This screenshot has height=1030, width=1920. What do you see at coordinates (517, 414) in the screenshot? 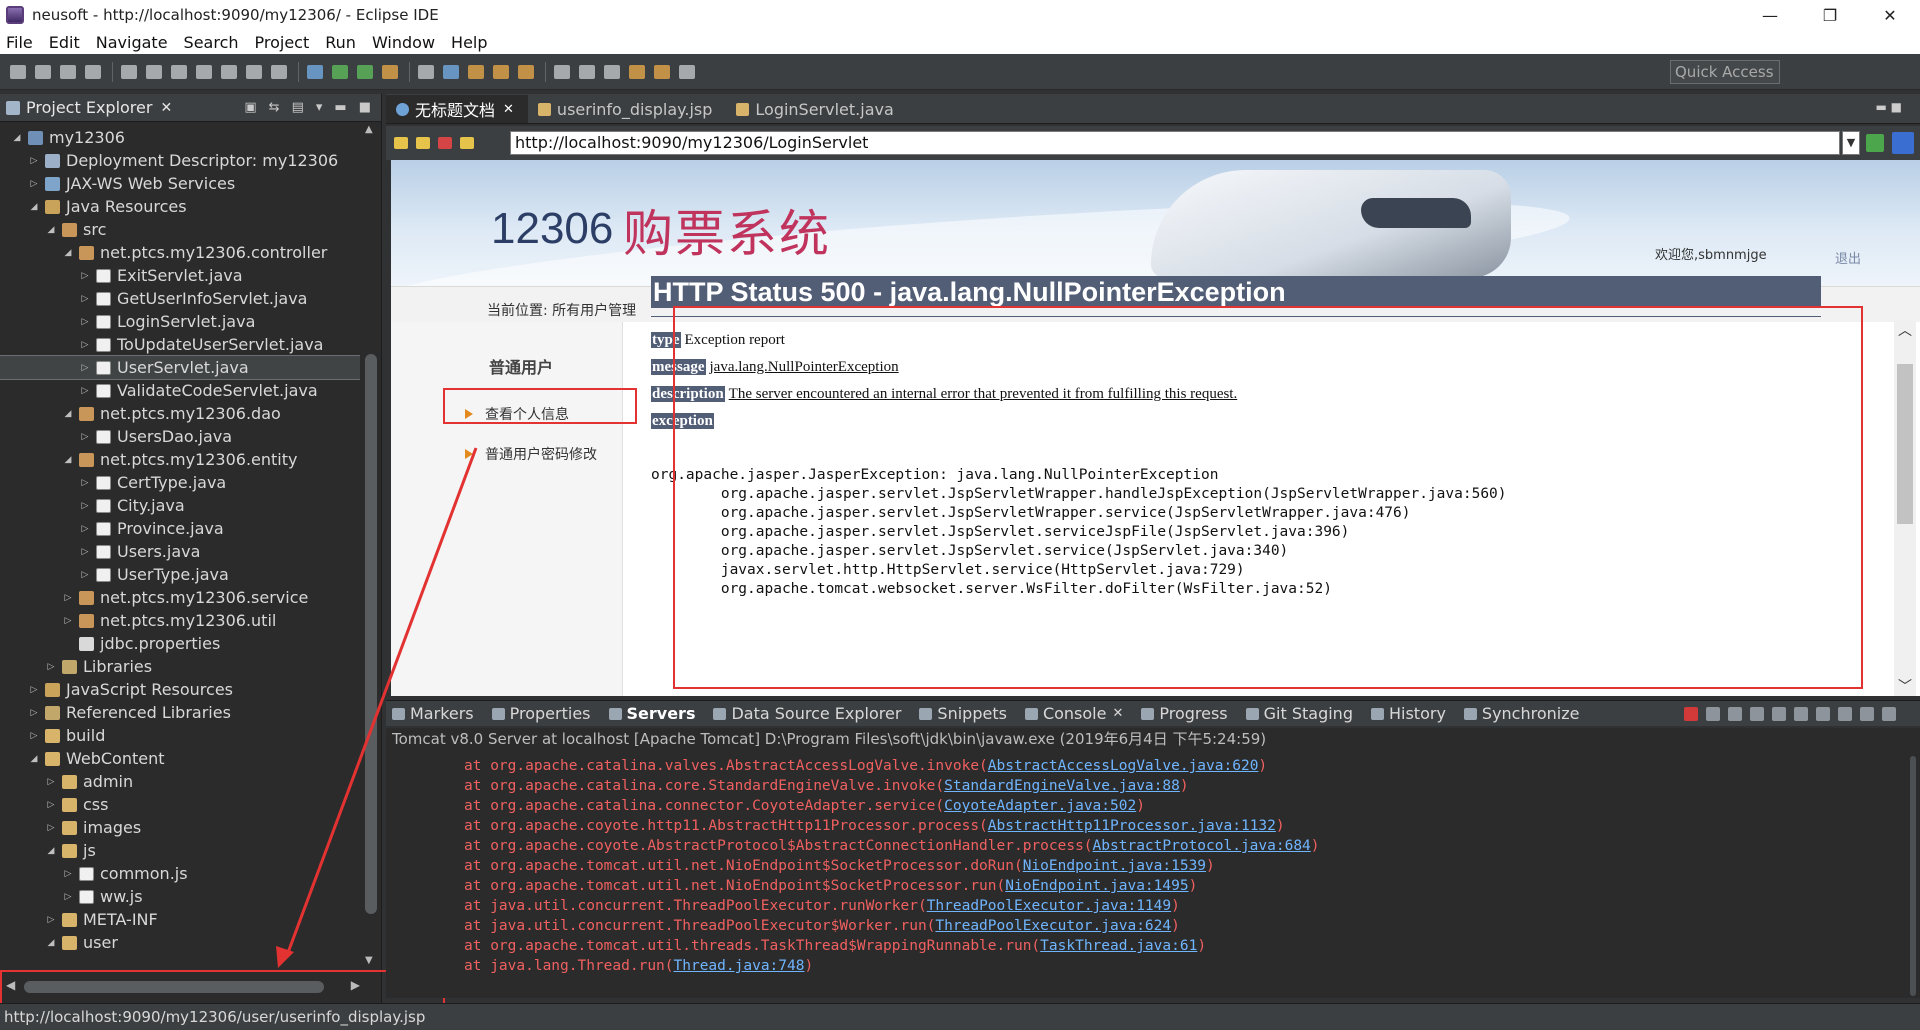
I see `sidebar-item-view-info: 查看个人信息` at bounding box center [517, 414].